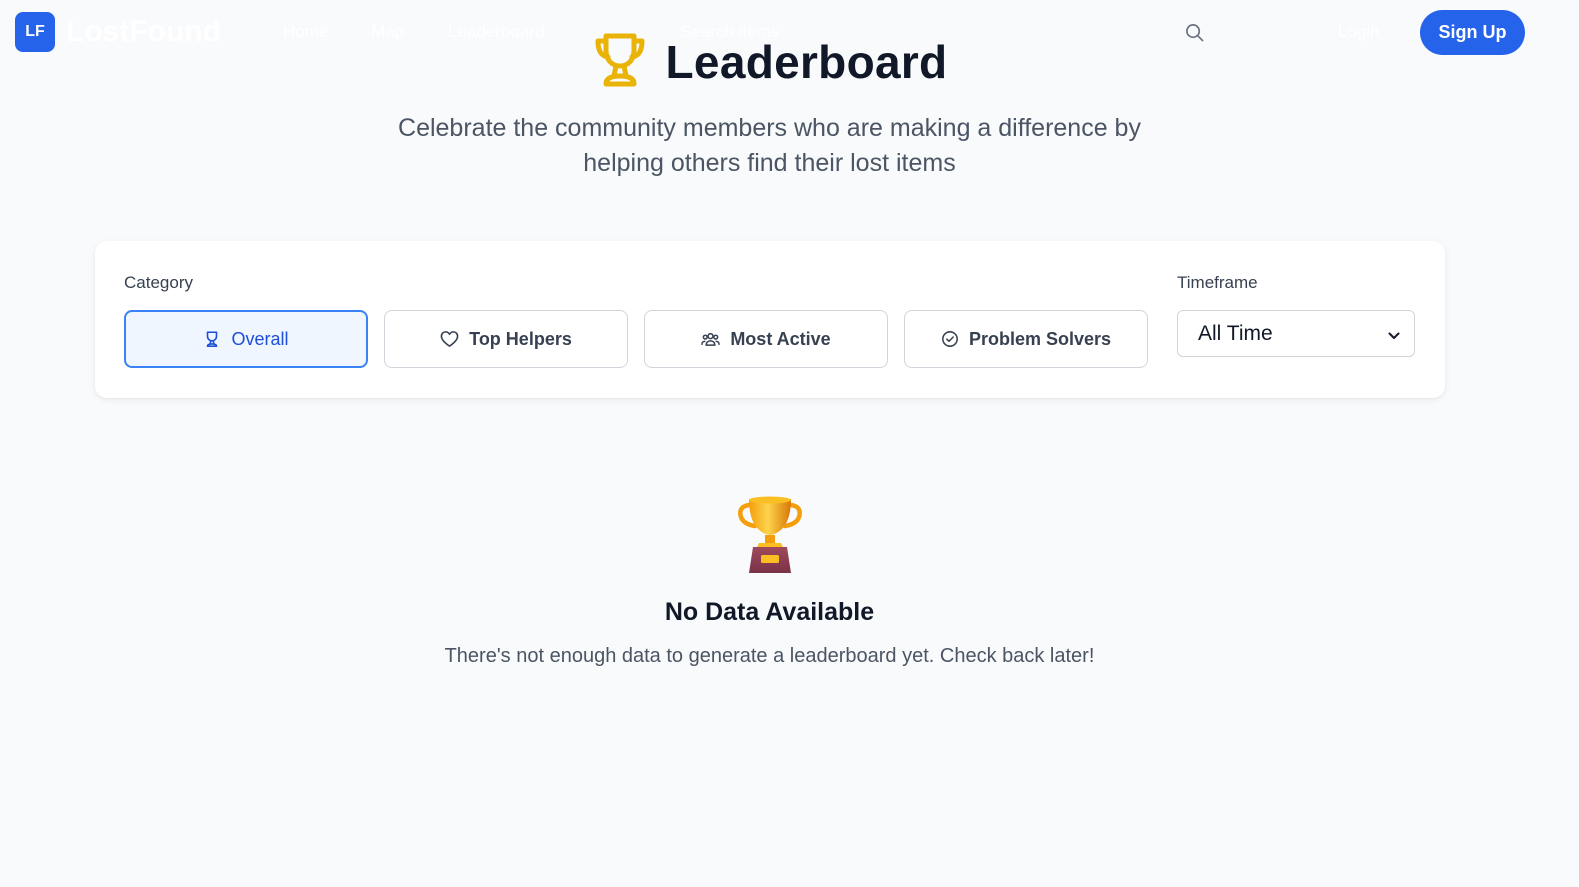 The width and height of the screenshot is (1579, 887). Describe the element at coordinates (143, 32) in the screenshot. I see `brand-name: LostFound` at that location.